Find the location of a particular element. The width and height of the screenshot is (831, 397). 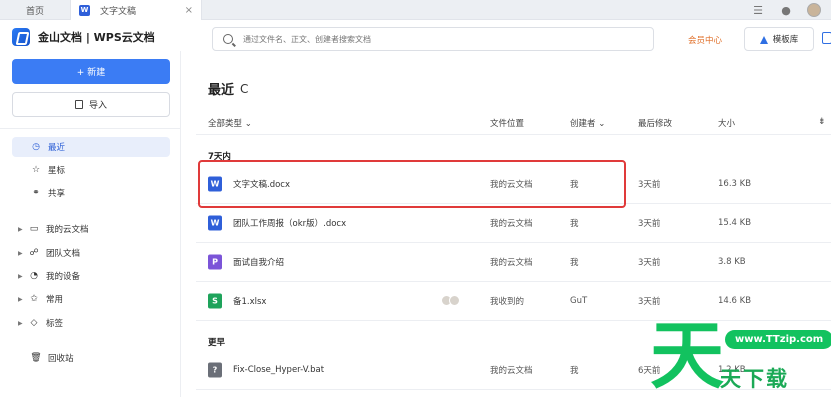

file-size: 3.8 KB is located at coordinates (732, 262).